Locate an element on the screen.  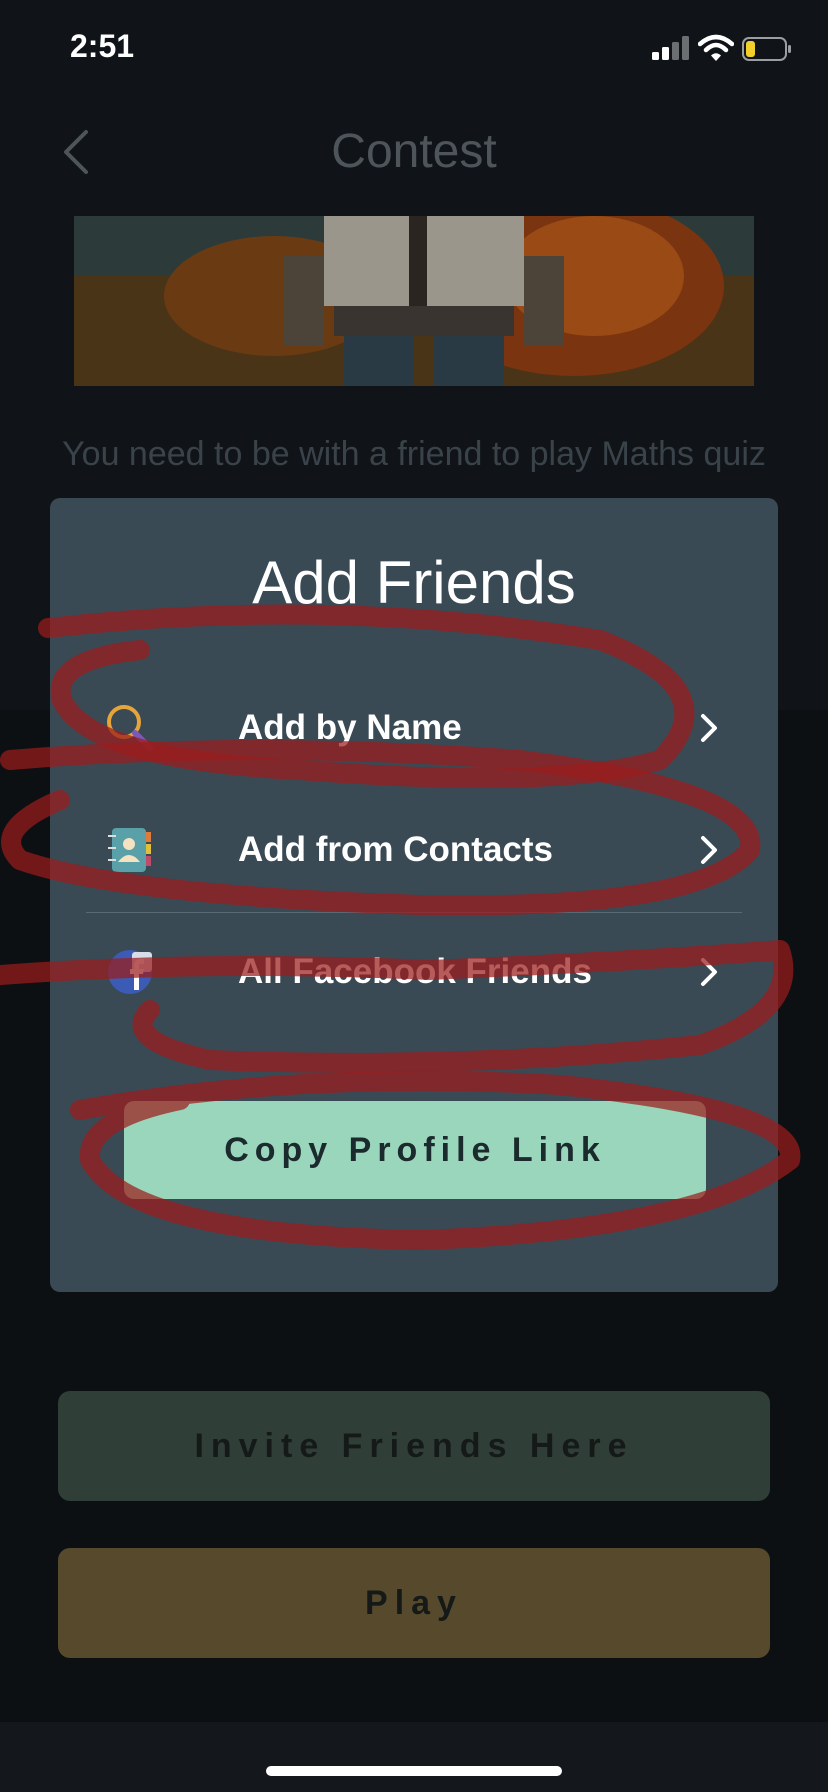
invite-friends-button: Invite Friends Here is located at coordinates (414, 1446).